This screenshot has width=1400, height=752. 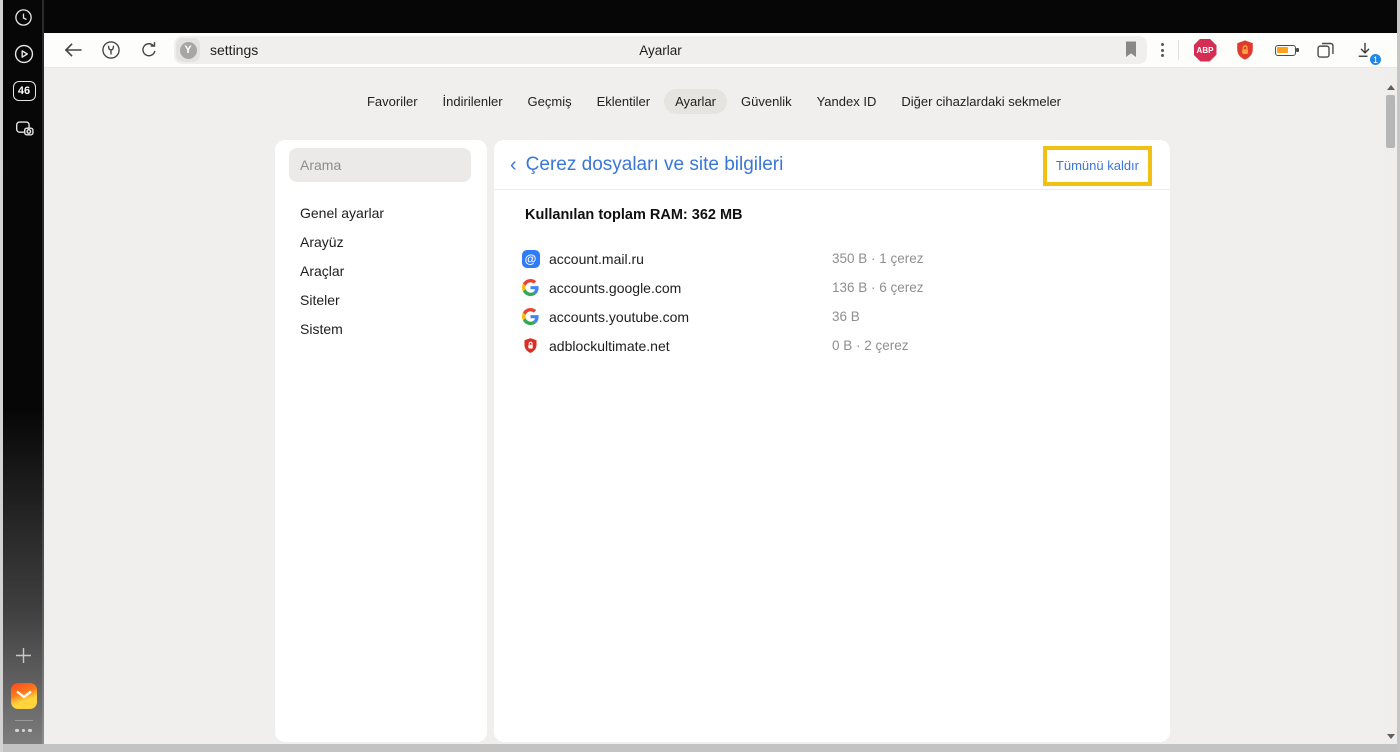 I want to click on site-cookie-info: 0 B · 2 çerez, so click(x=870, y=345).